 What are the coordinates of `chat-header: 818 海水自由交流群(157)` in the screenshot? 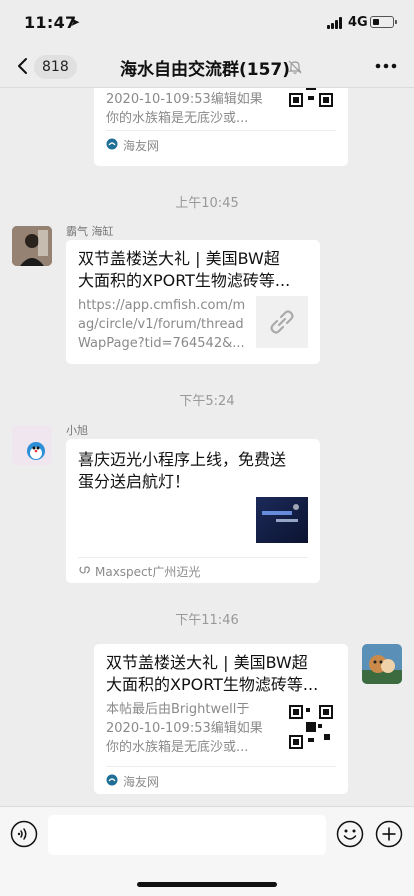 It's located at (207, 66).